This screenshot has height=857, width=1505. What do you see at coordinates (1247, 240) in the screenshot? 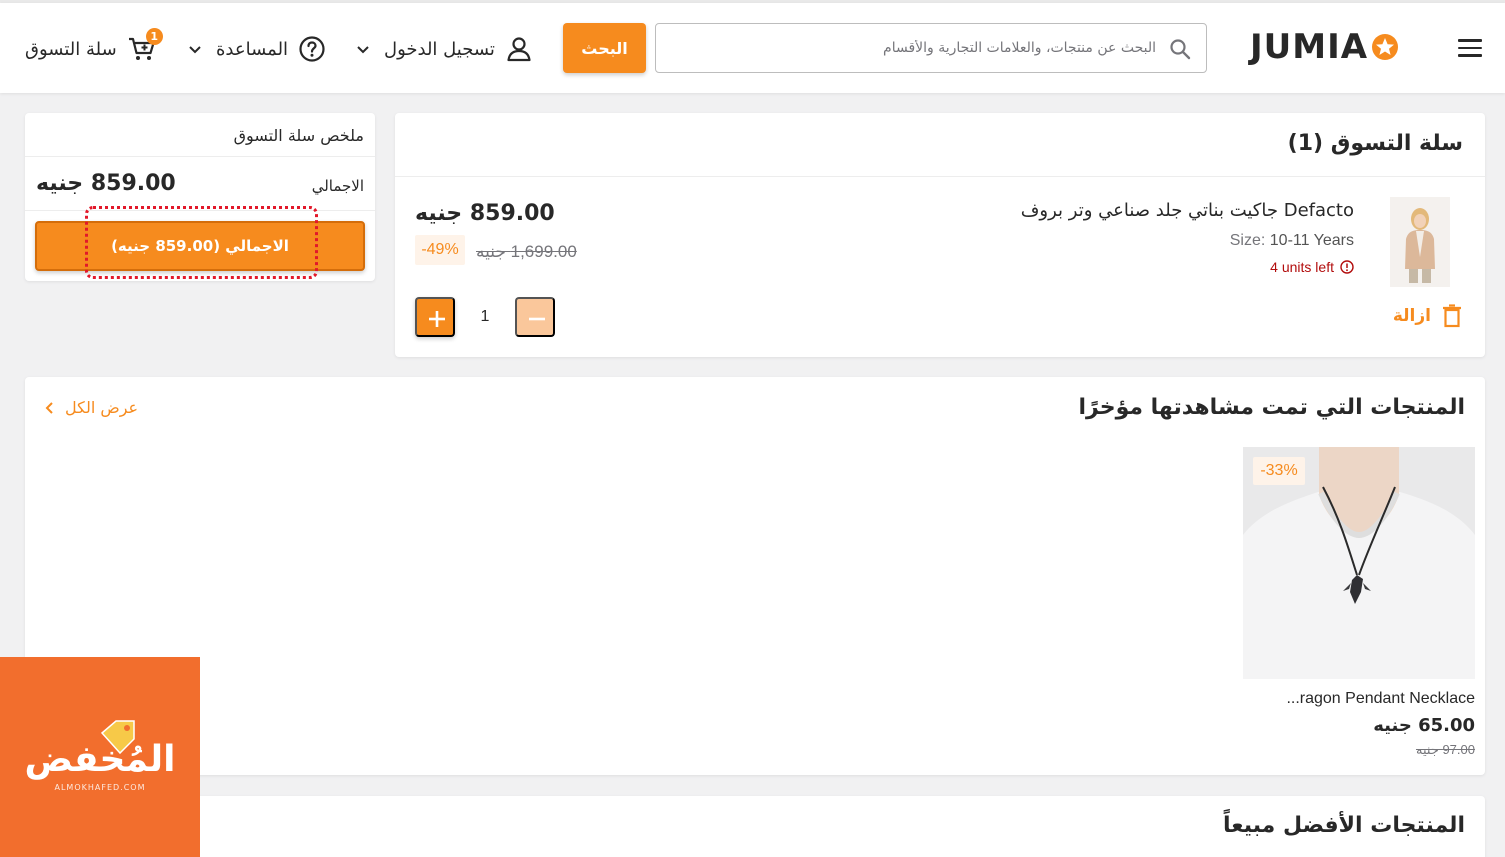
I see `size-label: Size:` at bounding box center [1247, 240].